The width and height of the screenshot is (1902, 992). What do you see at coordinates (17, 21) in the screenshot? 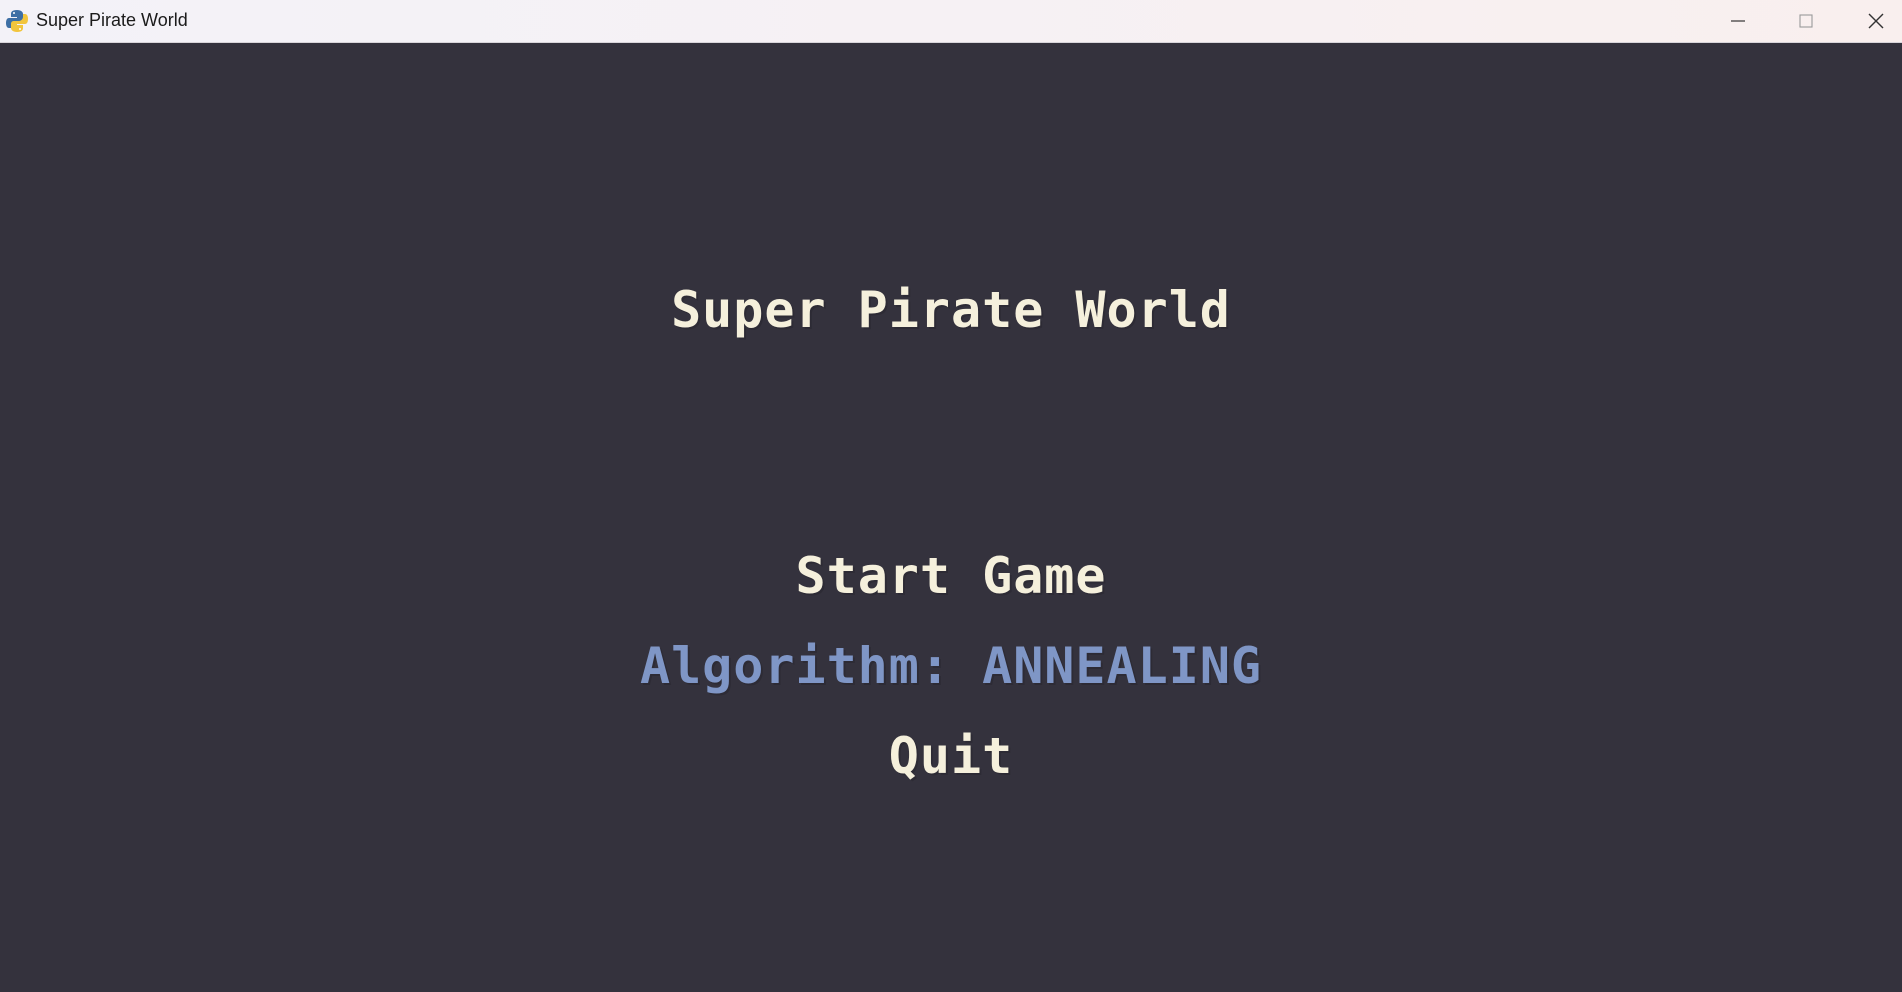
I see `python-icon` at bounding box center [17, 21].